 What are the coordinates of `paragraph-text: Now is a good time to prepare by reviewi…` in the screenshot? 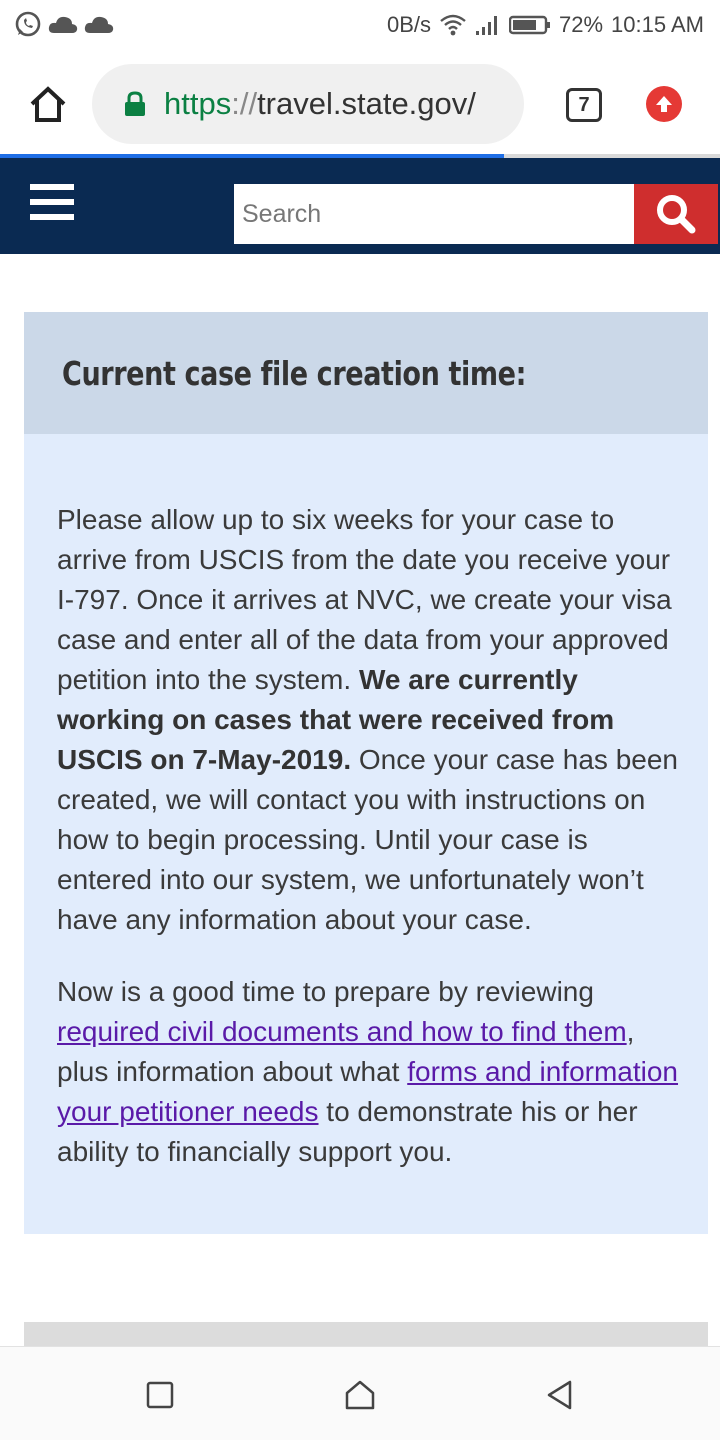 It's located at (325, 991).